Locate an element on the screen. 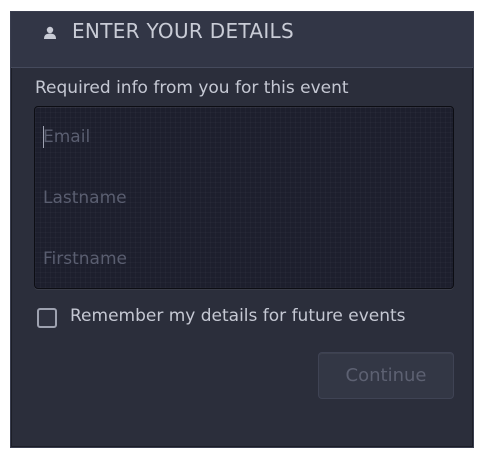 The width and height of the screenshot is (492, 457). required-info-text: Required info from you for this event is located at coordinates (192, 88).